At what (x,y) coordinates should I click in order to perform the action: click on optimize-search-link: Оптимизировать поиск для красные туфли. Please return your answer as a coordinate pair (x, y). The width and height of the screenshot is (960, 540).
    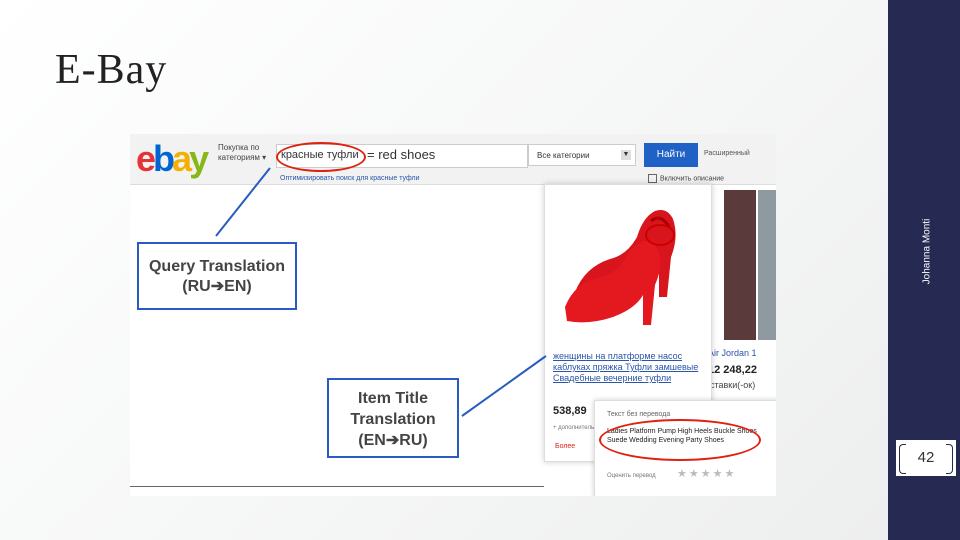
    Looking at the image, I should click on (350, 178).